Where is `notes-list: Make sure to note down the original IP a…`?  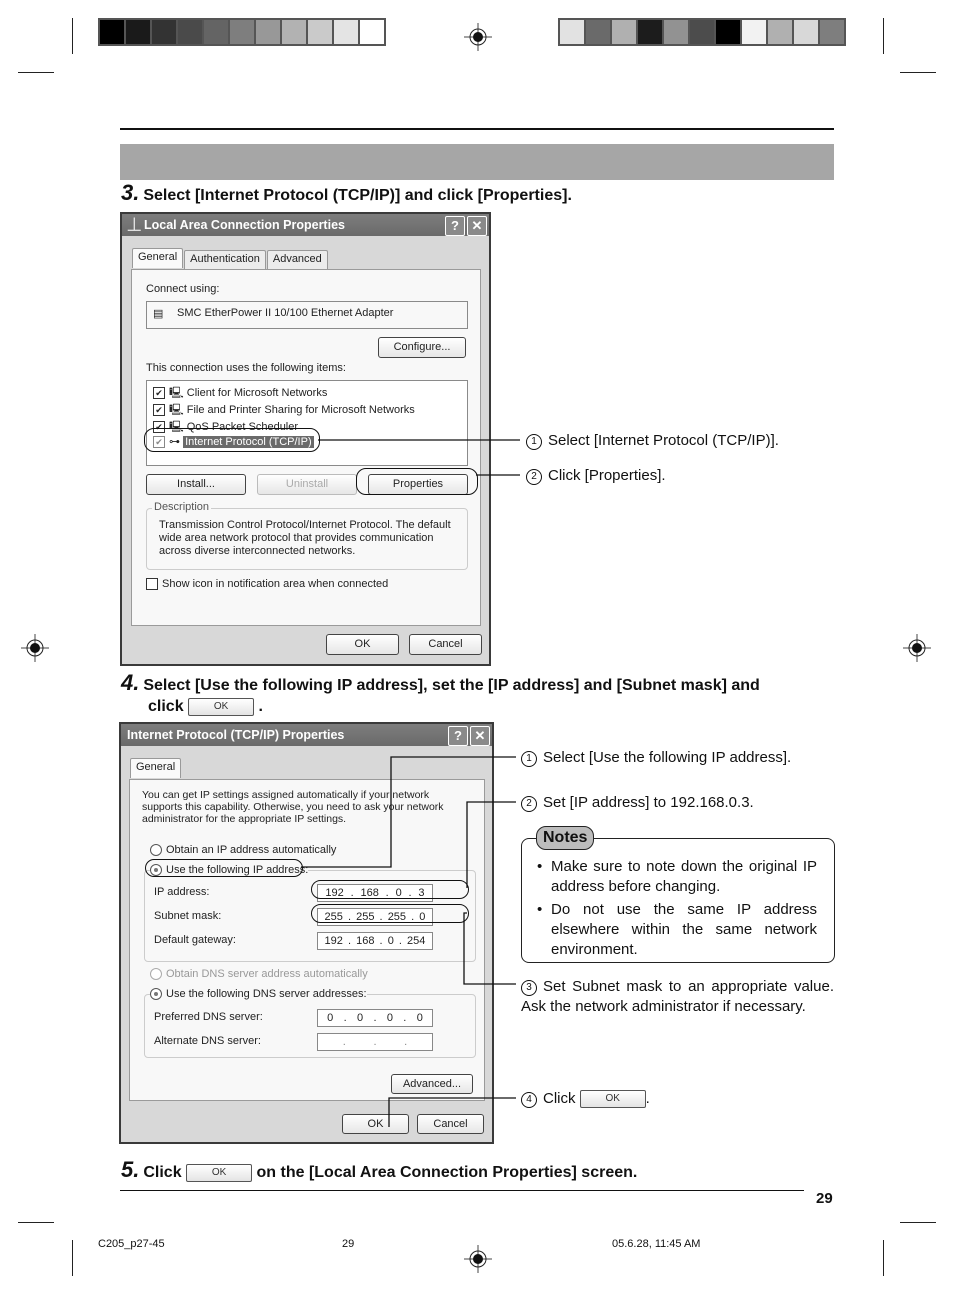 notes-list: Make sure to note down the original IP a… is located at coordinates (676, 910).